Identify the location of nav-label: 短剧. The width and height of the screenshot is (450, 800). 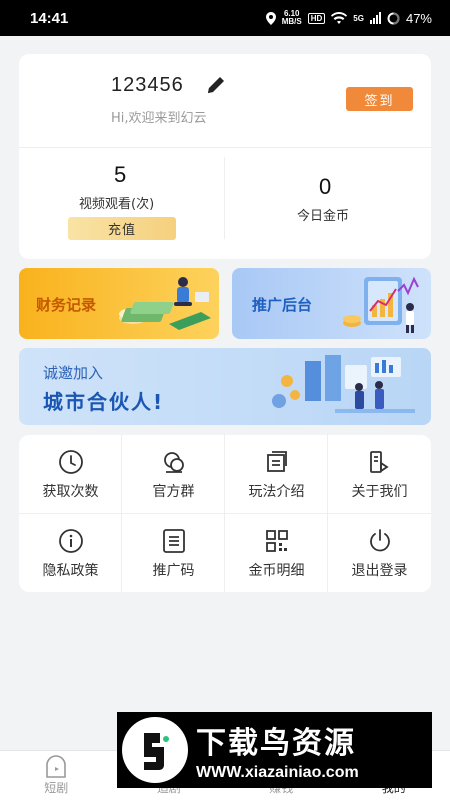
(56, 788).